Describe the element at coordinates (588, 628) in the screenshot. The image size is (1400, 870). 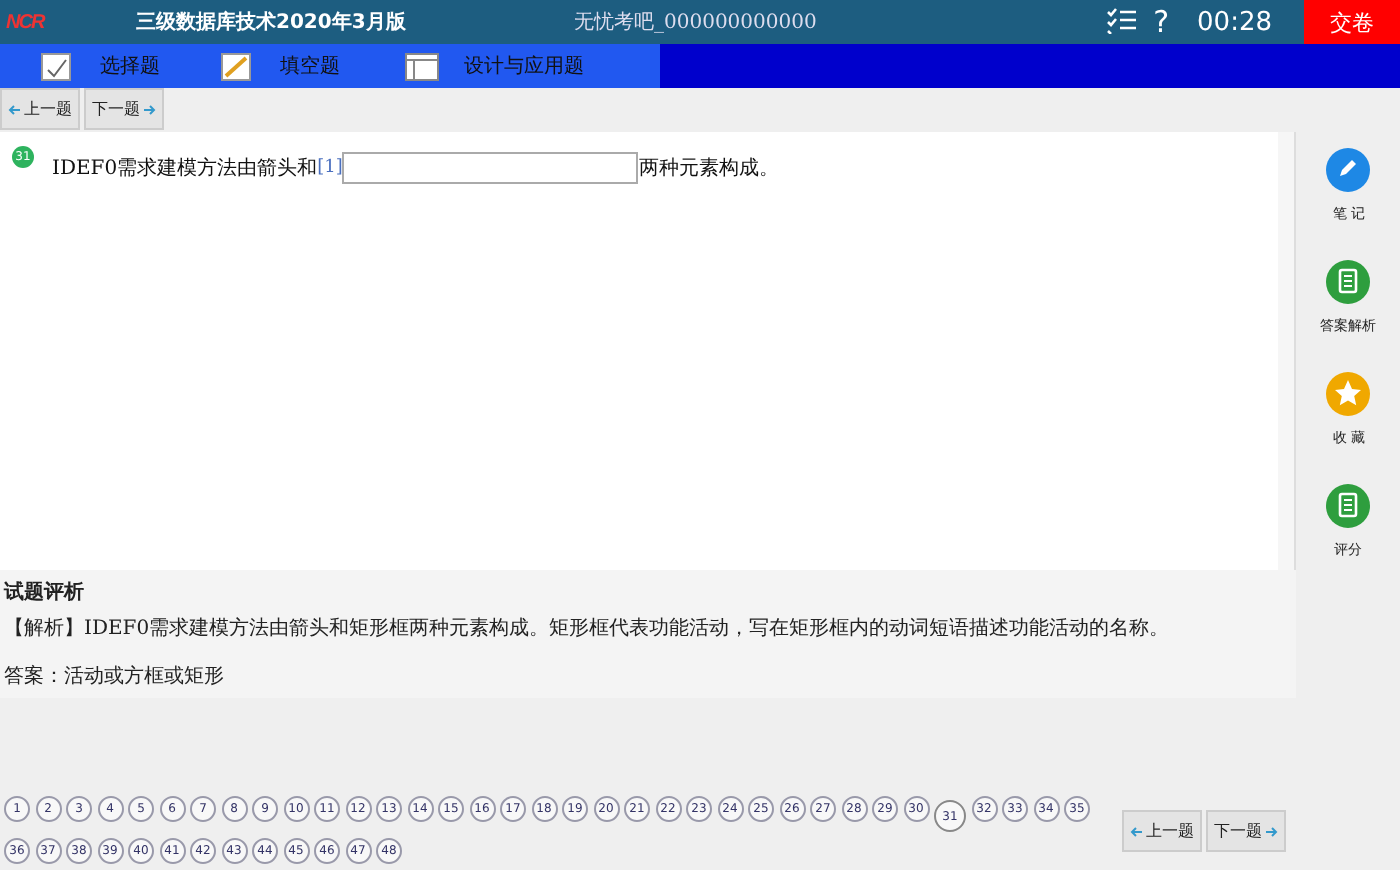
I see `explanation-text: 【解析】IDEF0需求建模方法由箭头和矩形框两种元素构成。矩形框代表功能活动，写在矩形框内的动词短语描述功能活动的名称。` at that location.